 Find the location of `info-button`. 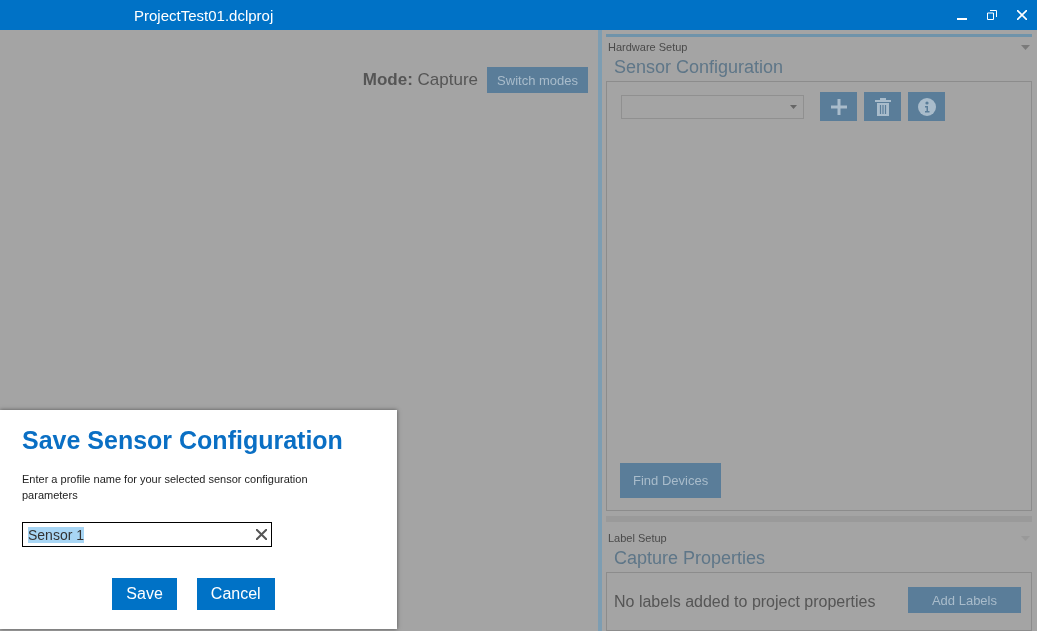

info-button is located at coordinates (926, 106).